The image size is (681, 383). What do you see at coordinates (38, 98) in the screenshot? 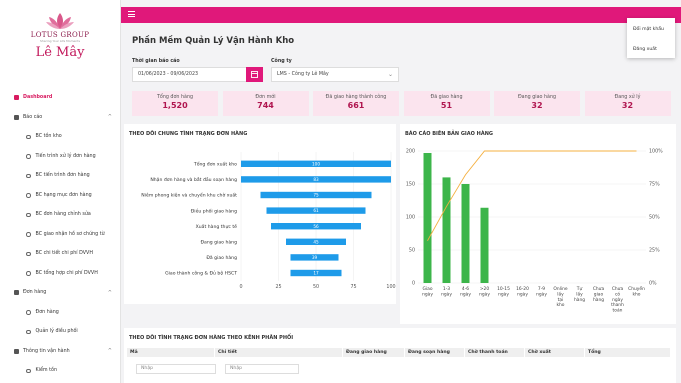
I see `sidebar-item-label: Dashboard` at bounding box center [38, 98].